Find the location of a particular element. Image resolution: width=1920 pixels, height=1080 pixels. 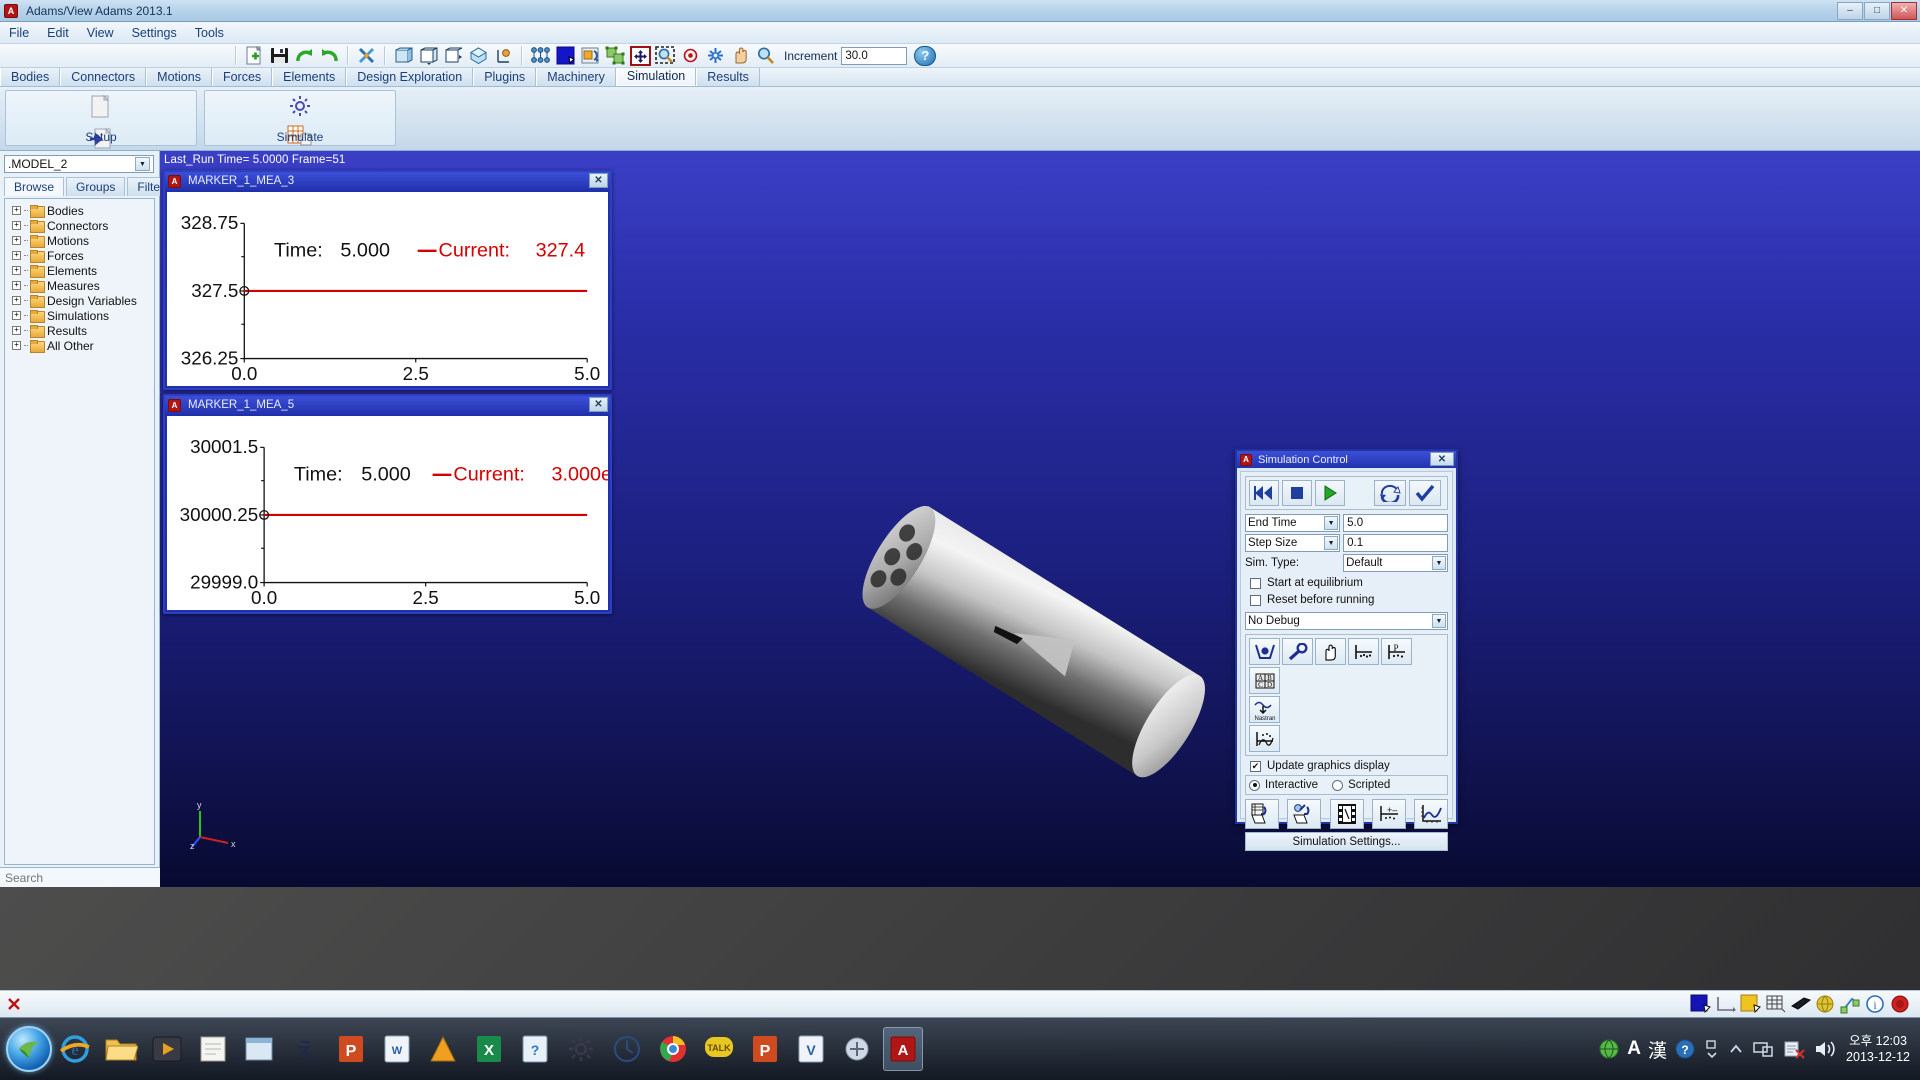

grid-icon is located at coordinates (1776, 1004).